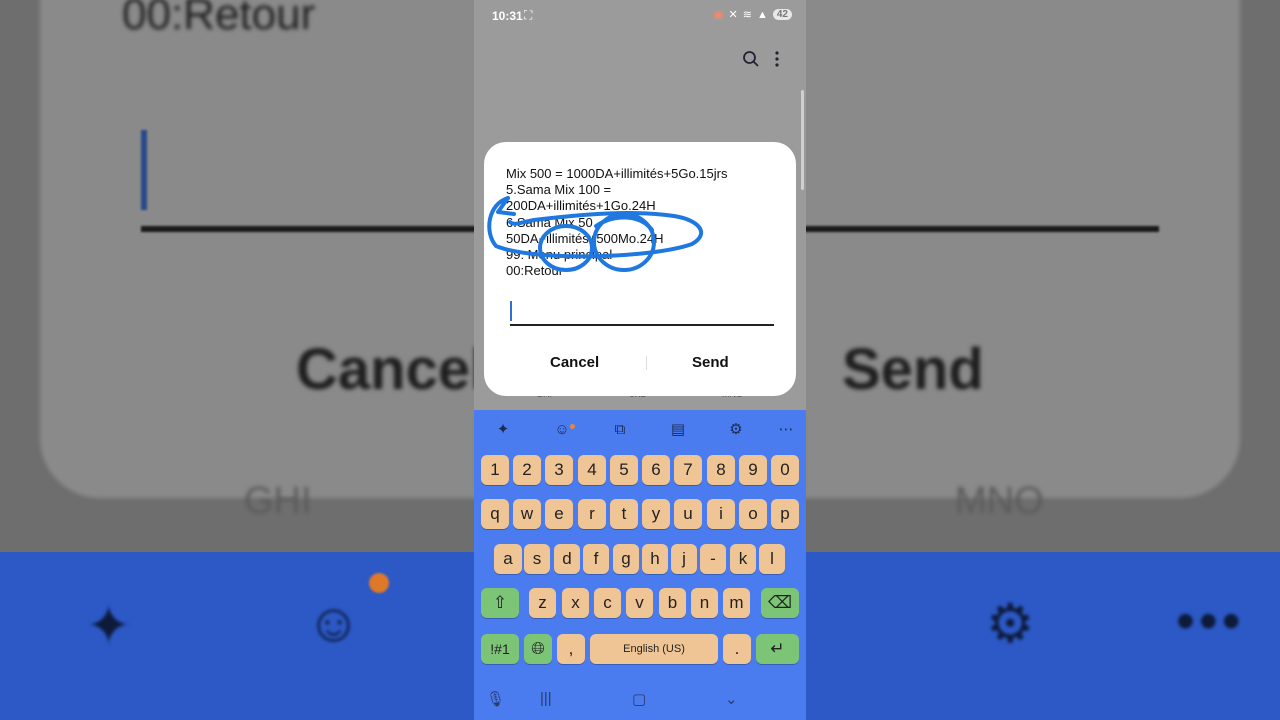  Describe the element at coordinates (913, 369) in the screenshot. I see `bg-send-text: Send` at that location.